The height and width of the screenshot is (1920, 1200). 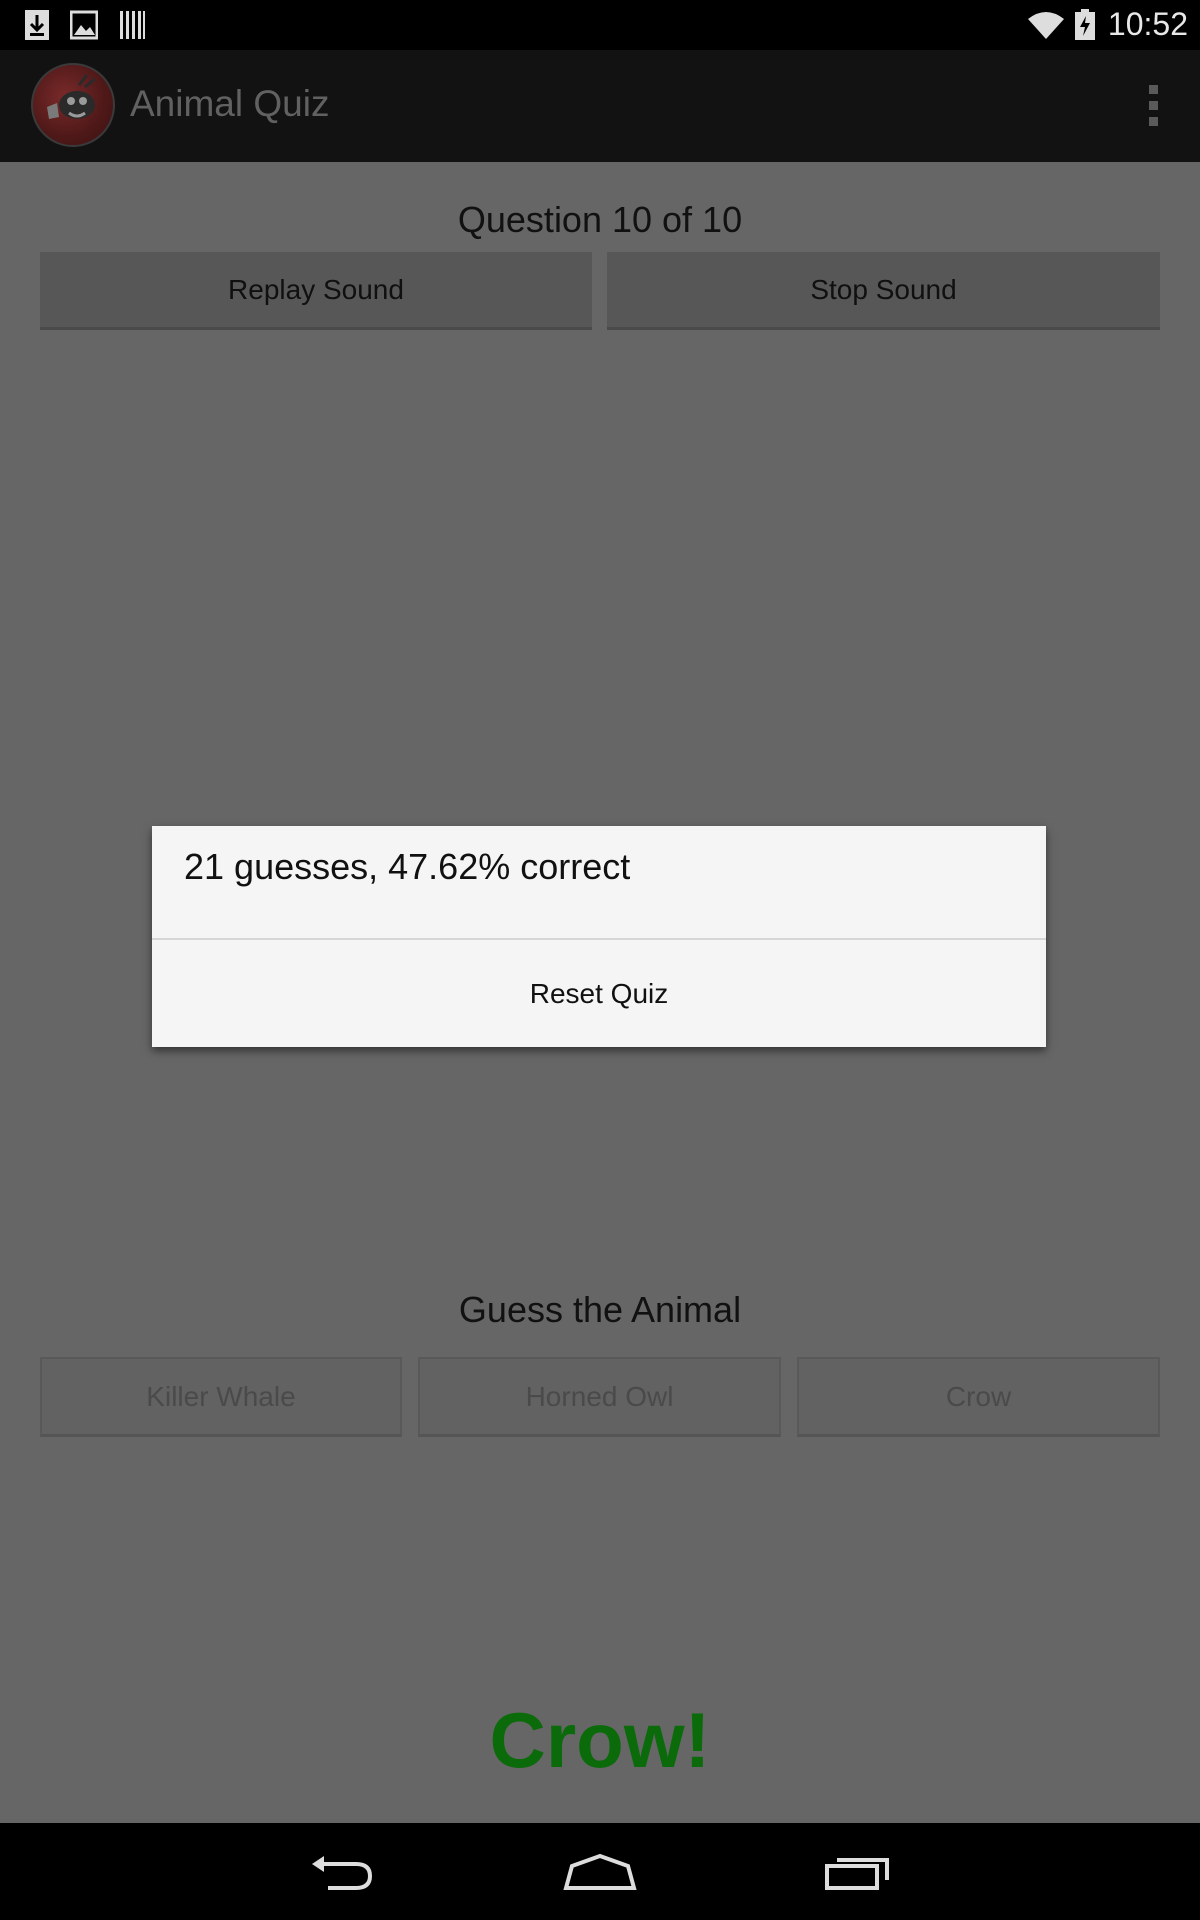 What do you see at coordinates (883, 291) in the screenshot?
I see `stop-sound-button: Stop Sound` at bounding box center [883, 291].